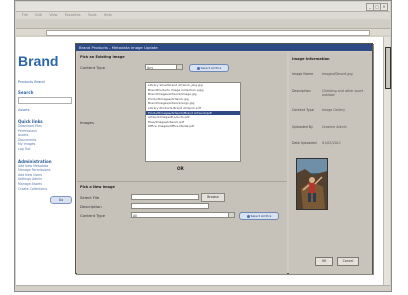 Image resolution: width=408 pixels, height=295 pixels. I want to click on scrollbar-thumb, so click(388, 68).